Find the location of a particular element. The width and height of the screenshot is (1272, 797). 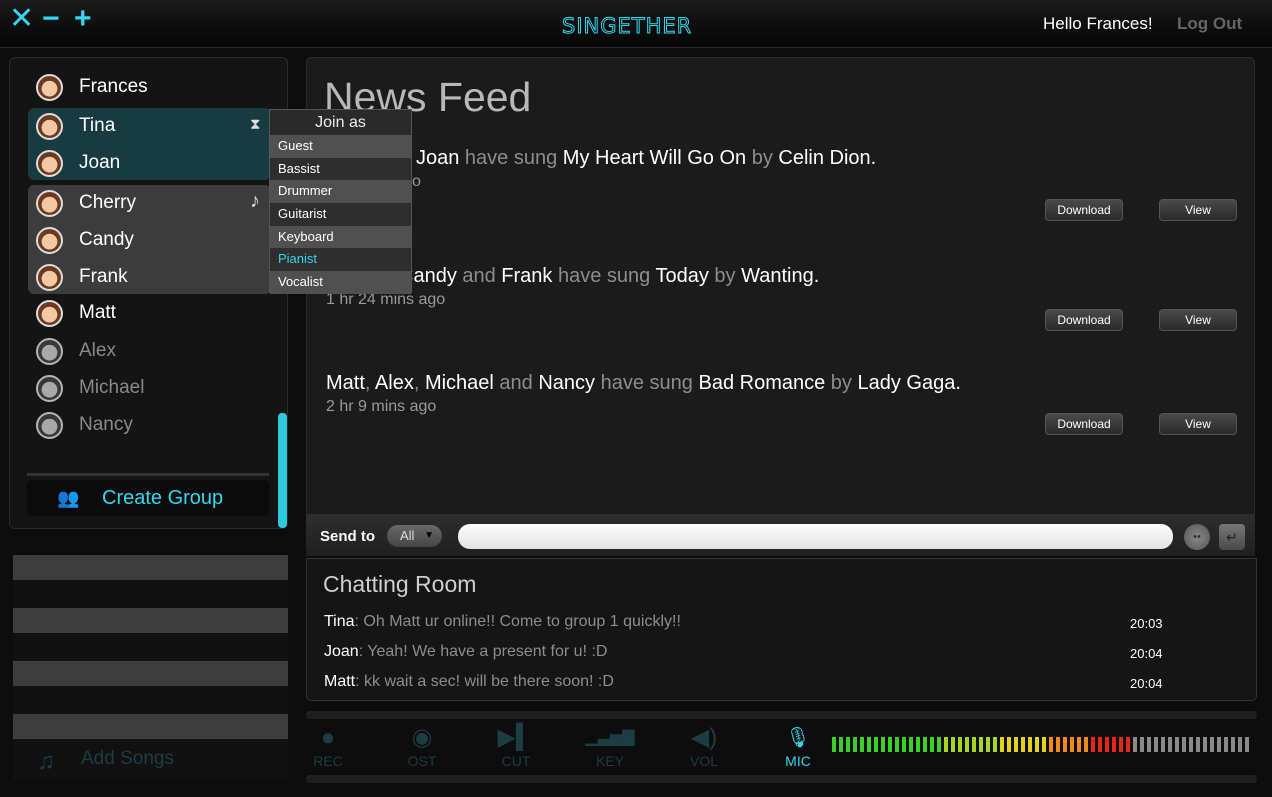

join-option: Guitarist is located at coordinates (340, 214).